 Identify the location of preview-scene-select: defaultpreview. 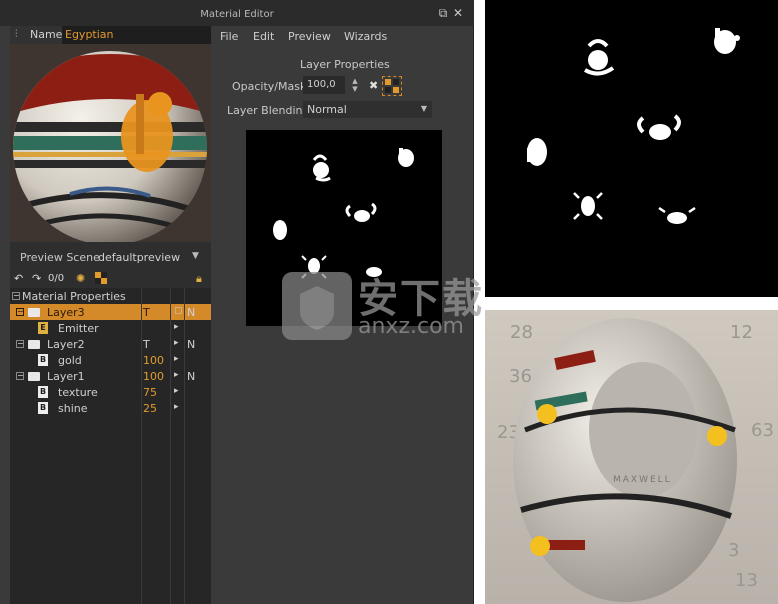
(139, 257).